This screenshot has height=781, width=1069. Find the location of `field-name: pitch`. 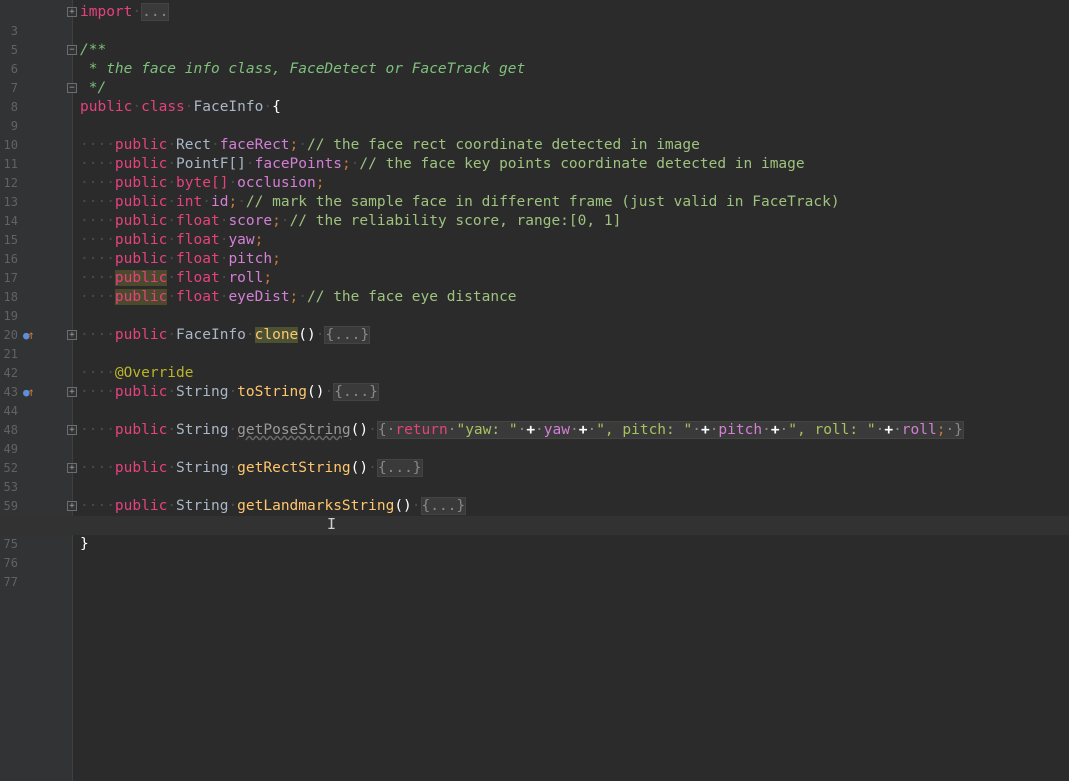

field-name: pitch is located at coordinates (250, 259).